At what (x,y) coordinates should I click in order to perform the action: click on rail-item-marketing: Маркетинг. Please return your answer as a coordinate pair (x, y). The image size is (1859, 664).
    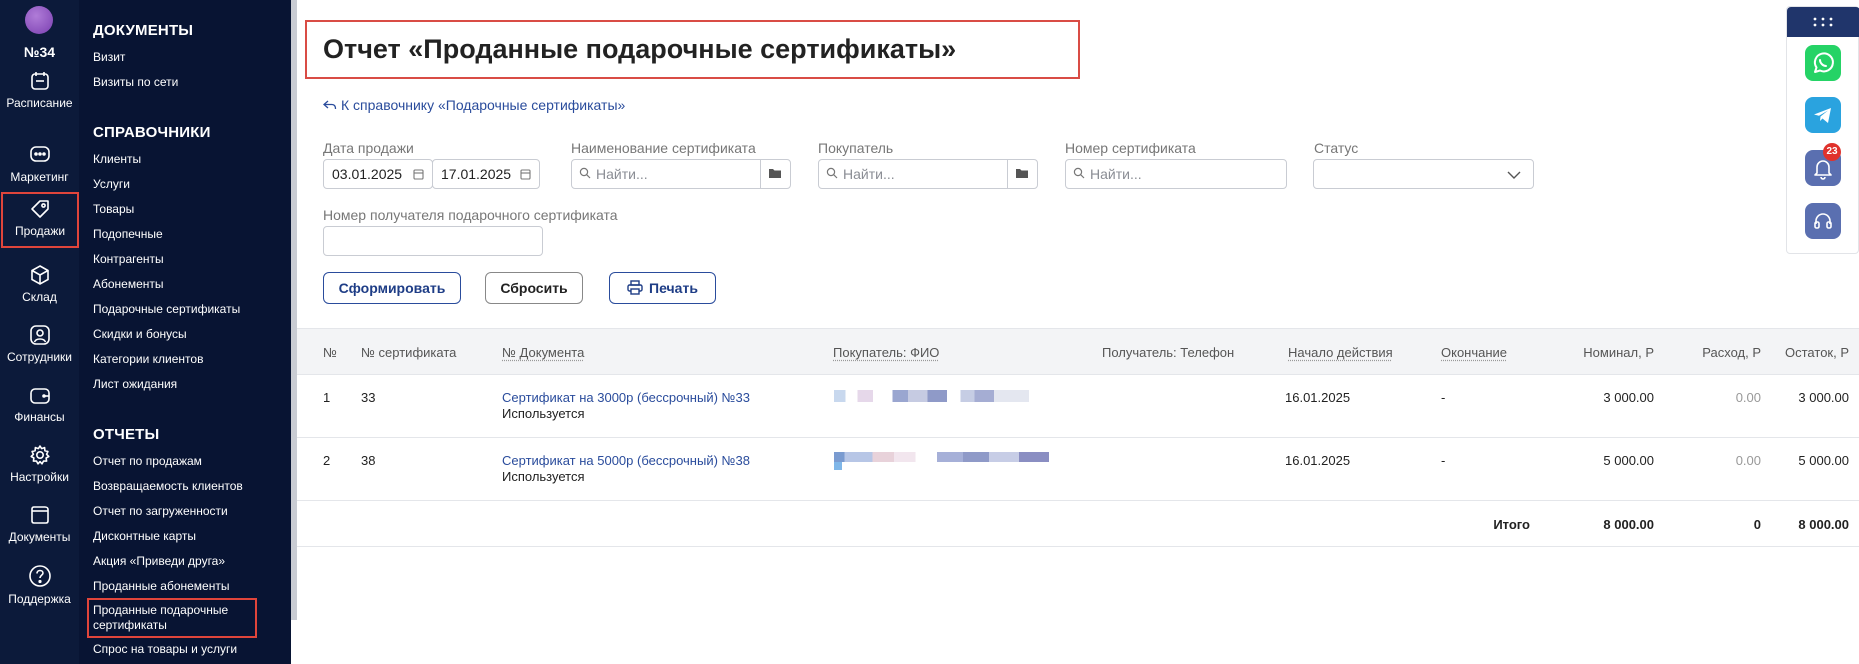
    Looking at the image, I should click on (39, 168).